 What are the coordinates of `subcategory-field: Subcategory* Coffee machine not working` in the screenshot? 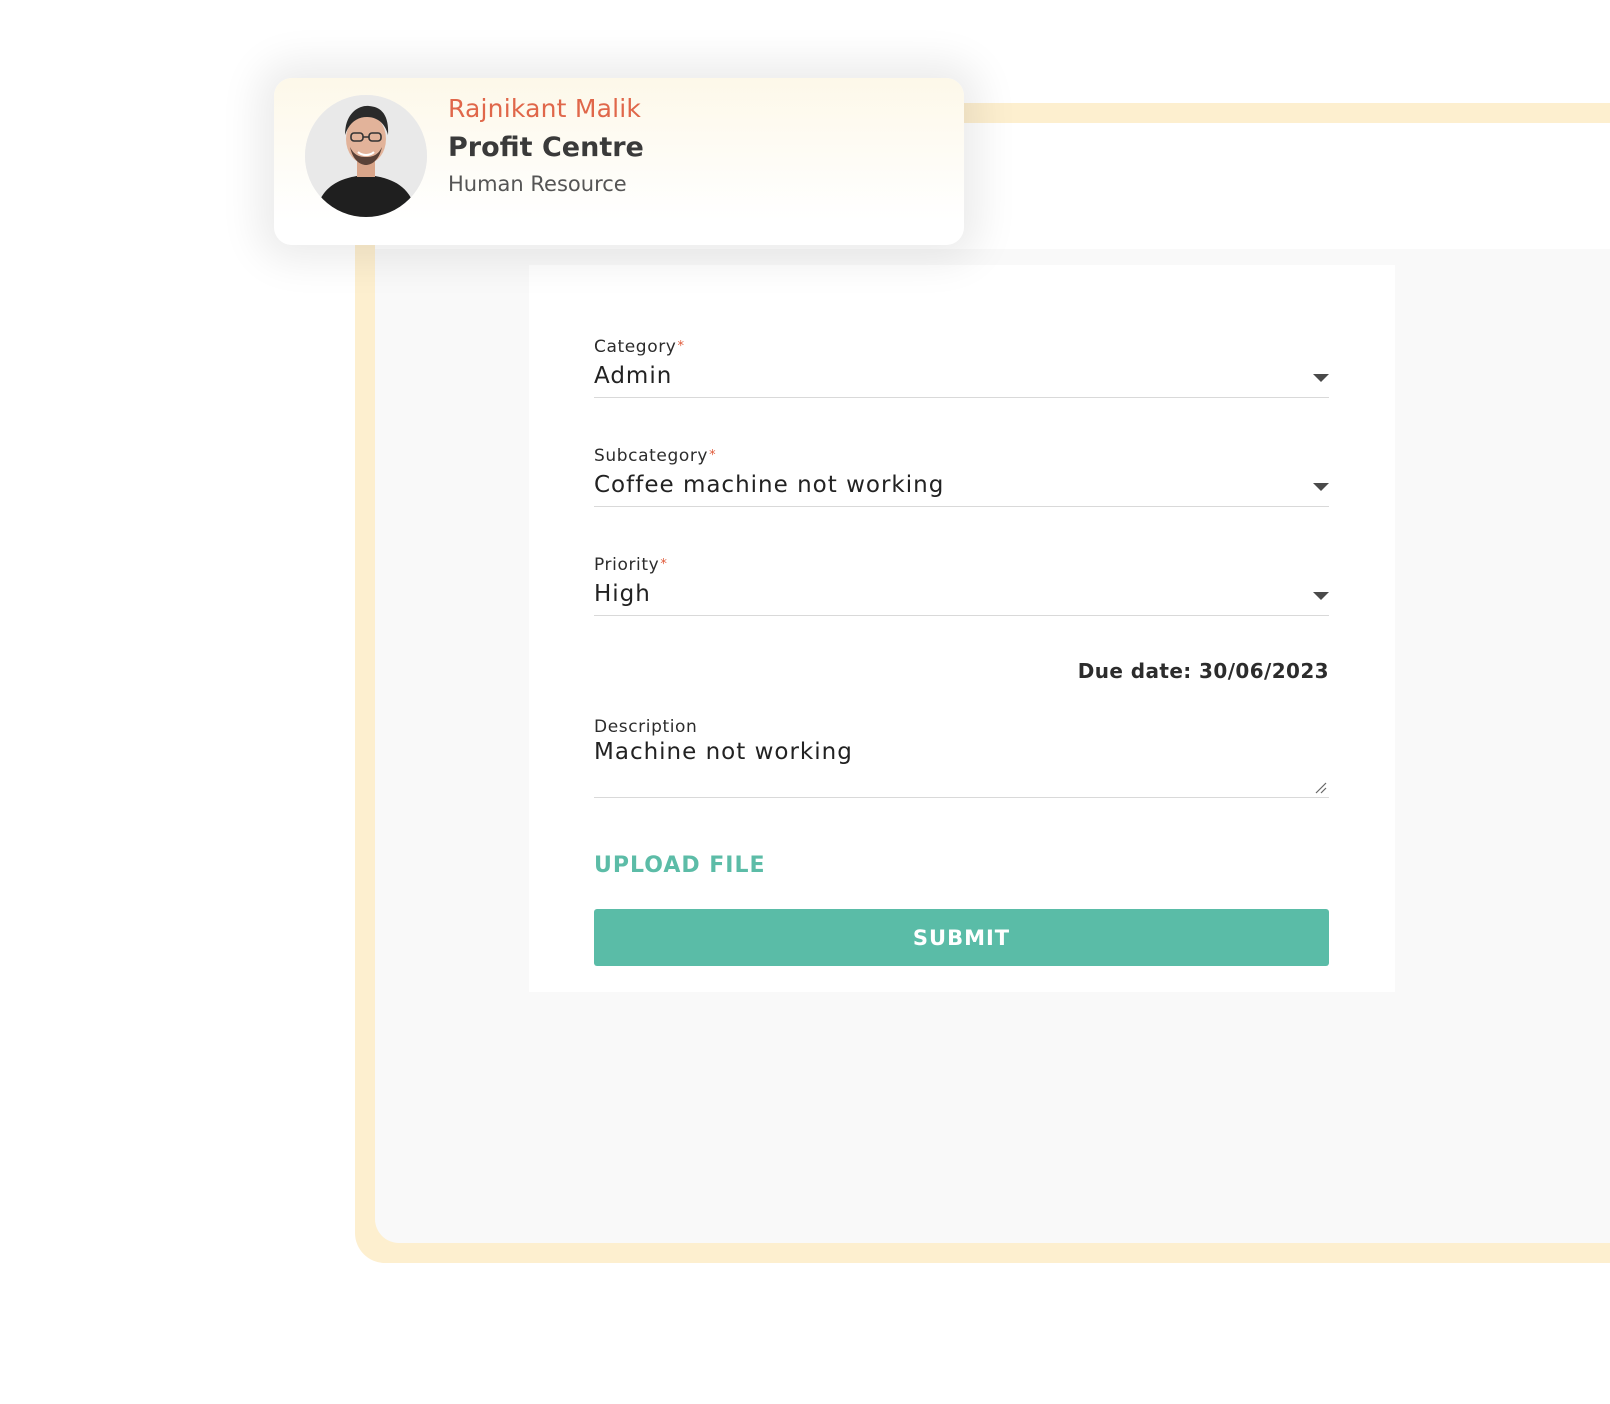 It's located at (961, 476).